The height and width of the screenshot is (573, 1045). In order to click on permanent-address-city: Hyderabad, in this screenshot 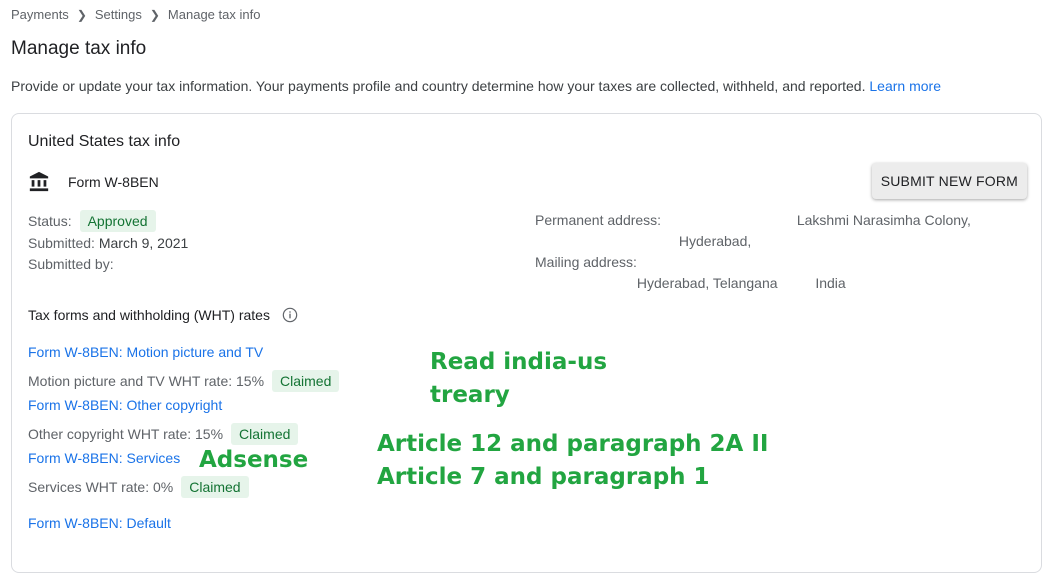, I will do `click(715, 241)`.